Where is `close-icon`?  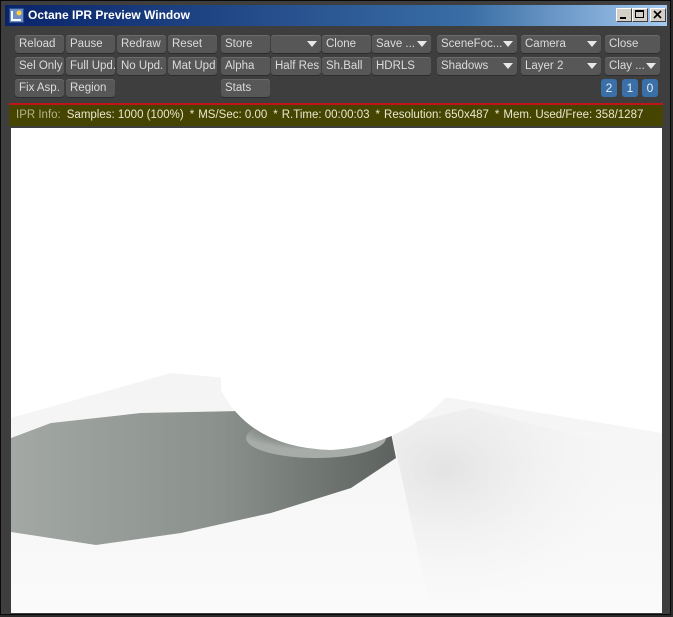 close-icon is located at coordinates (657, 14).